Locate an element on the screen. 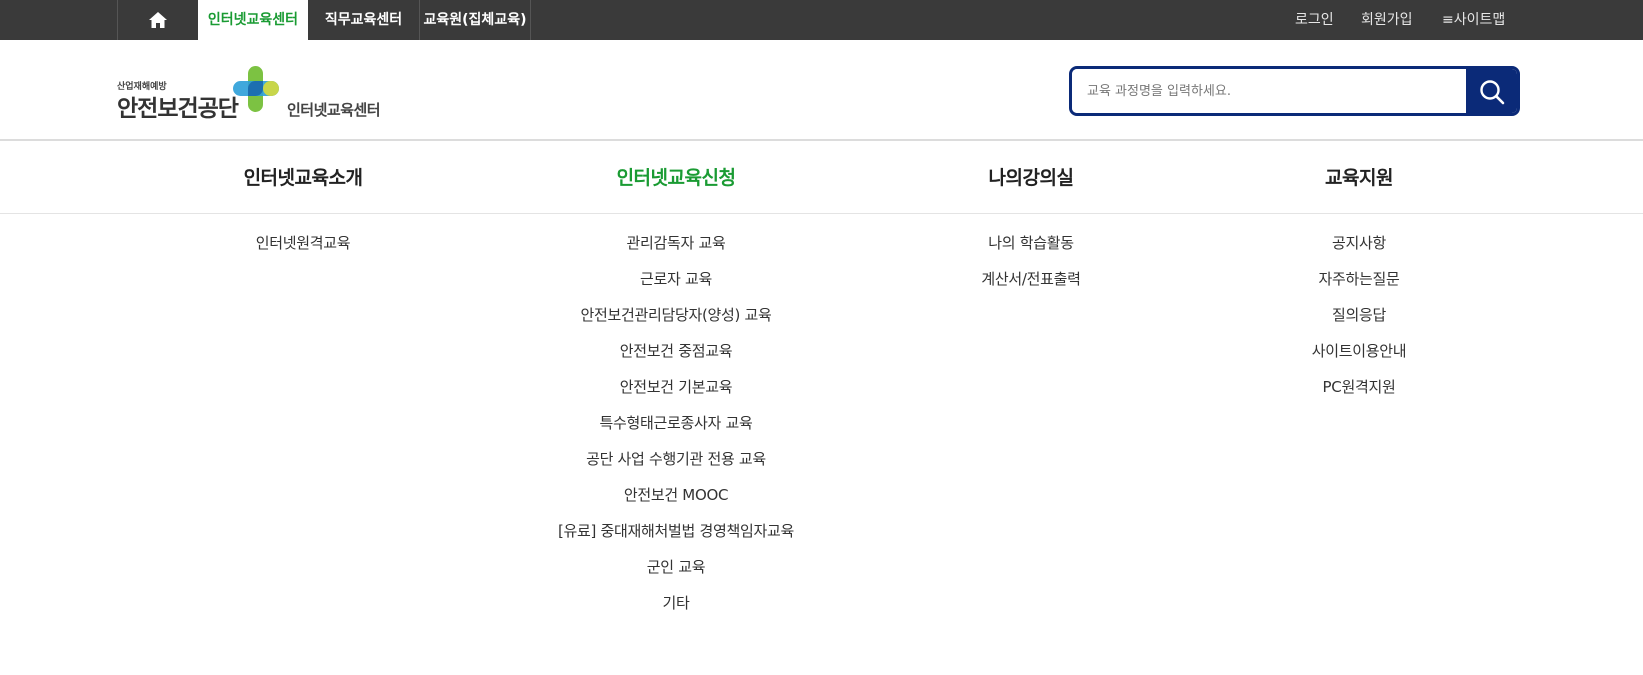  search-input is located at coordinates (1270, 91).